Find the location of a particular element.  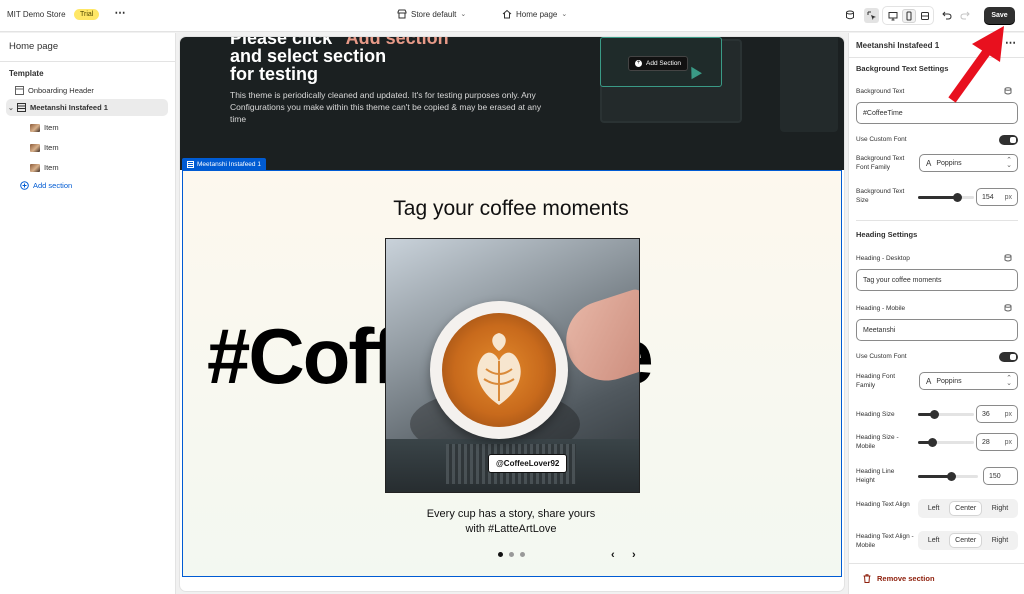

desktop-icon is located at coordinates (893, 16).